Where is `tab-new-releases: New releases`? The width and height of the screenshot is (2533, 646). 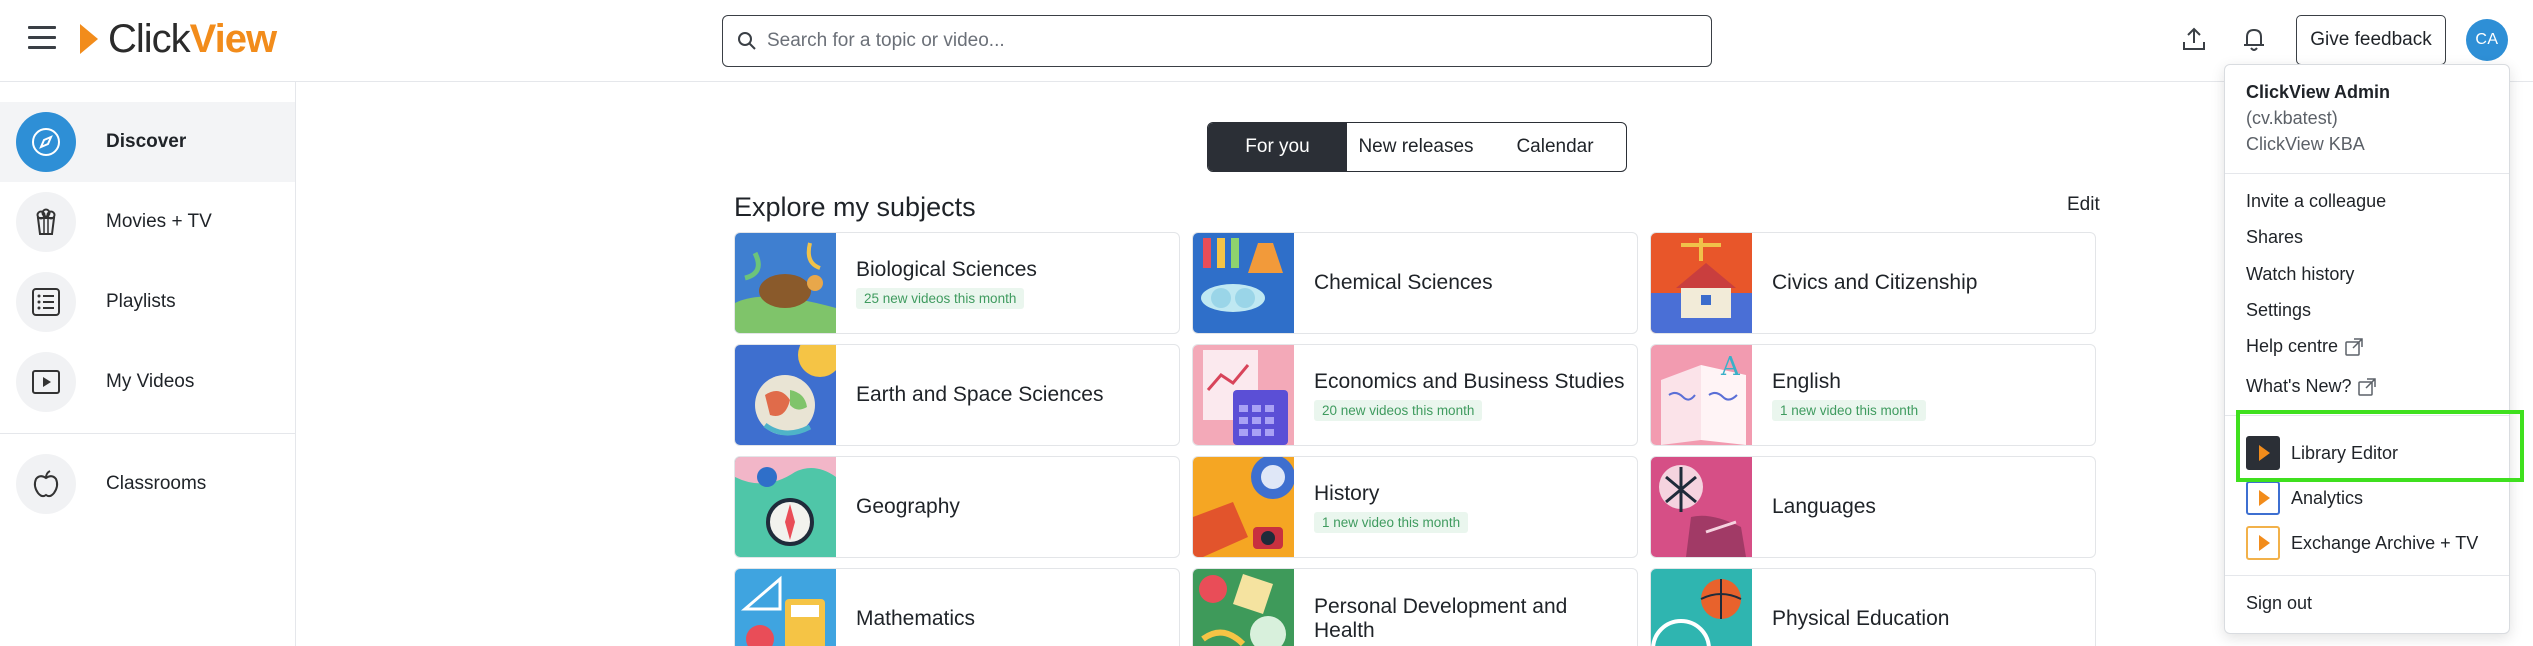
tab-new-releases: New releases is located at coordinates (1416, 147).